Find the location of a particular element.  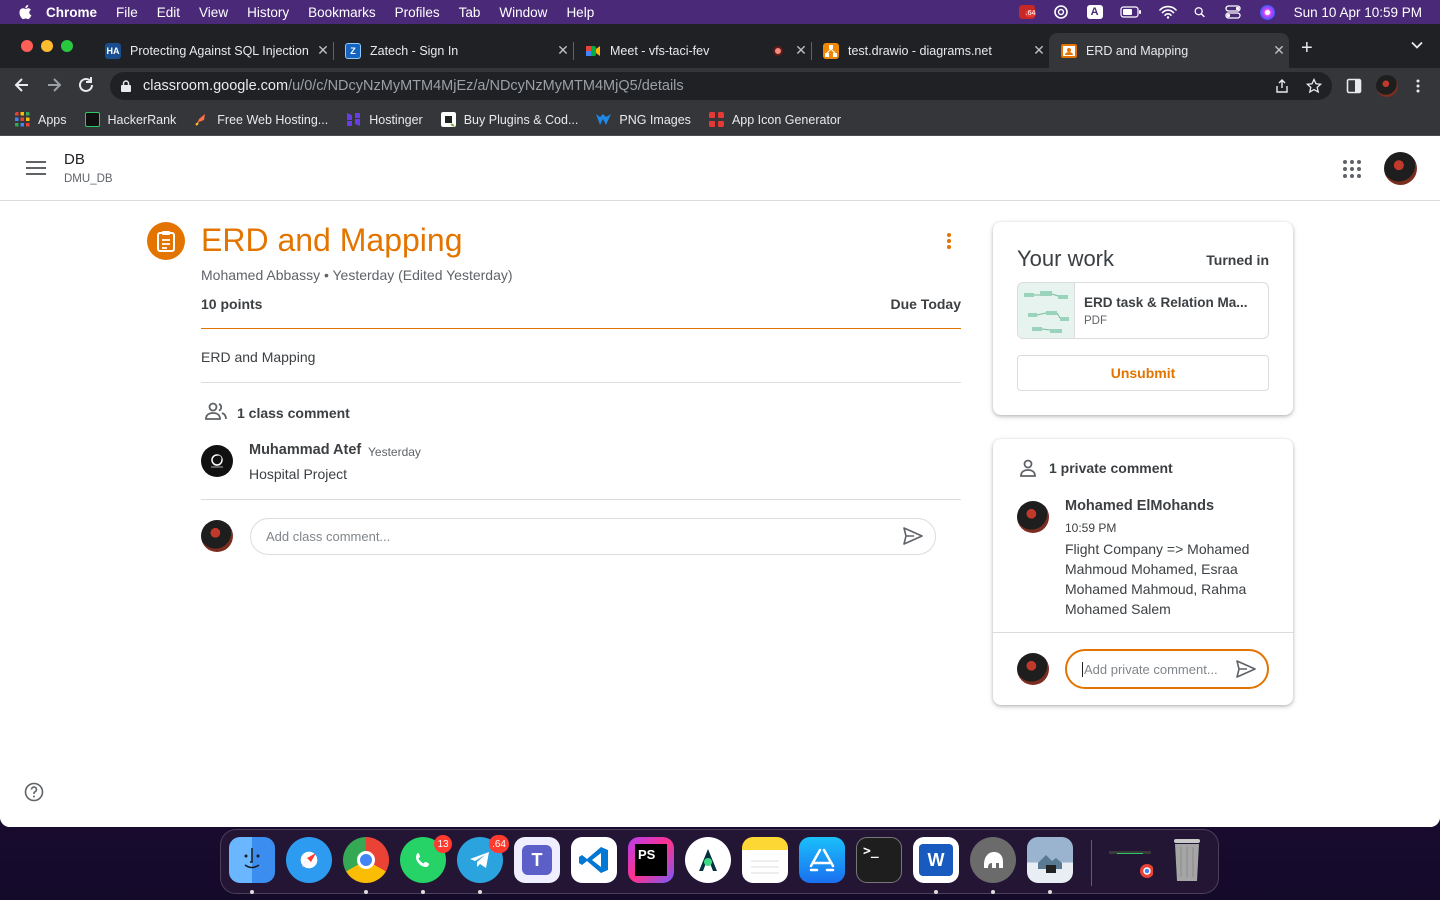

google-apps-grid-icon is located at coordinates (1352, 169).